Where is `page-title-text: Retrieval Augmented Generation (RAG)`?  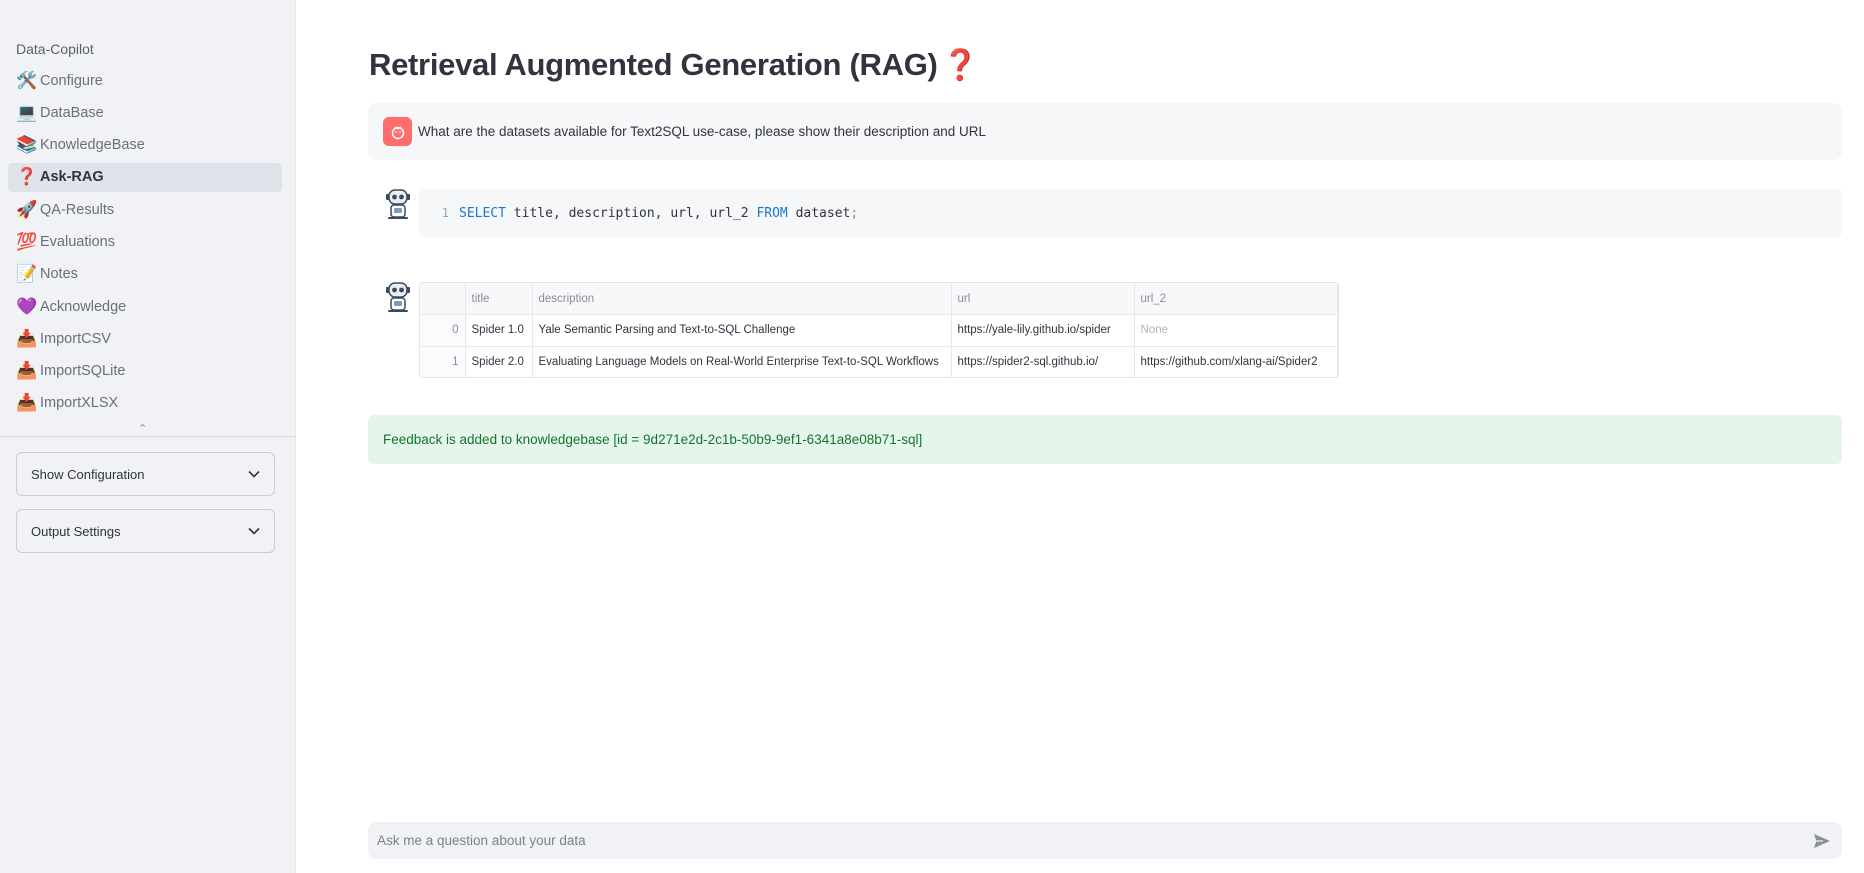
page-title-text: Retrieval Augmented Generation (RAG) is located at coordinates (653, 64).